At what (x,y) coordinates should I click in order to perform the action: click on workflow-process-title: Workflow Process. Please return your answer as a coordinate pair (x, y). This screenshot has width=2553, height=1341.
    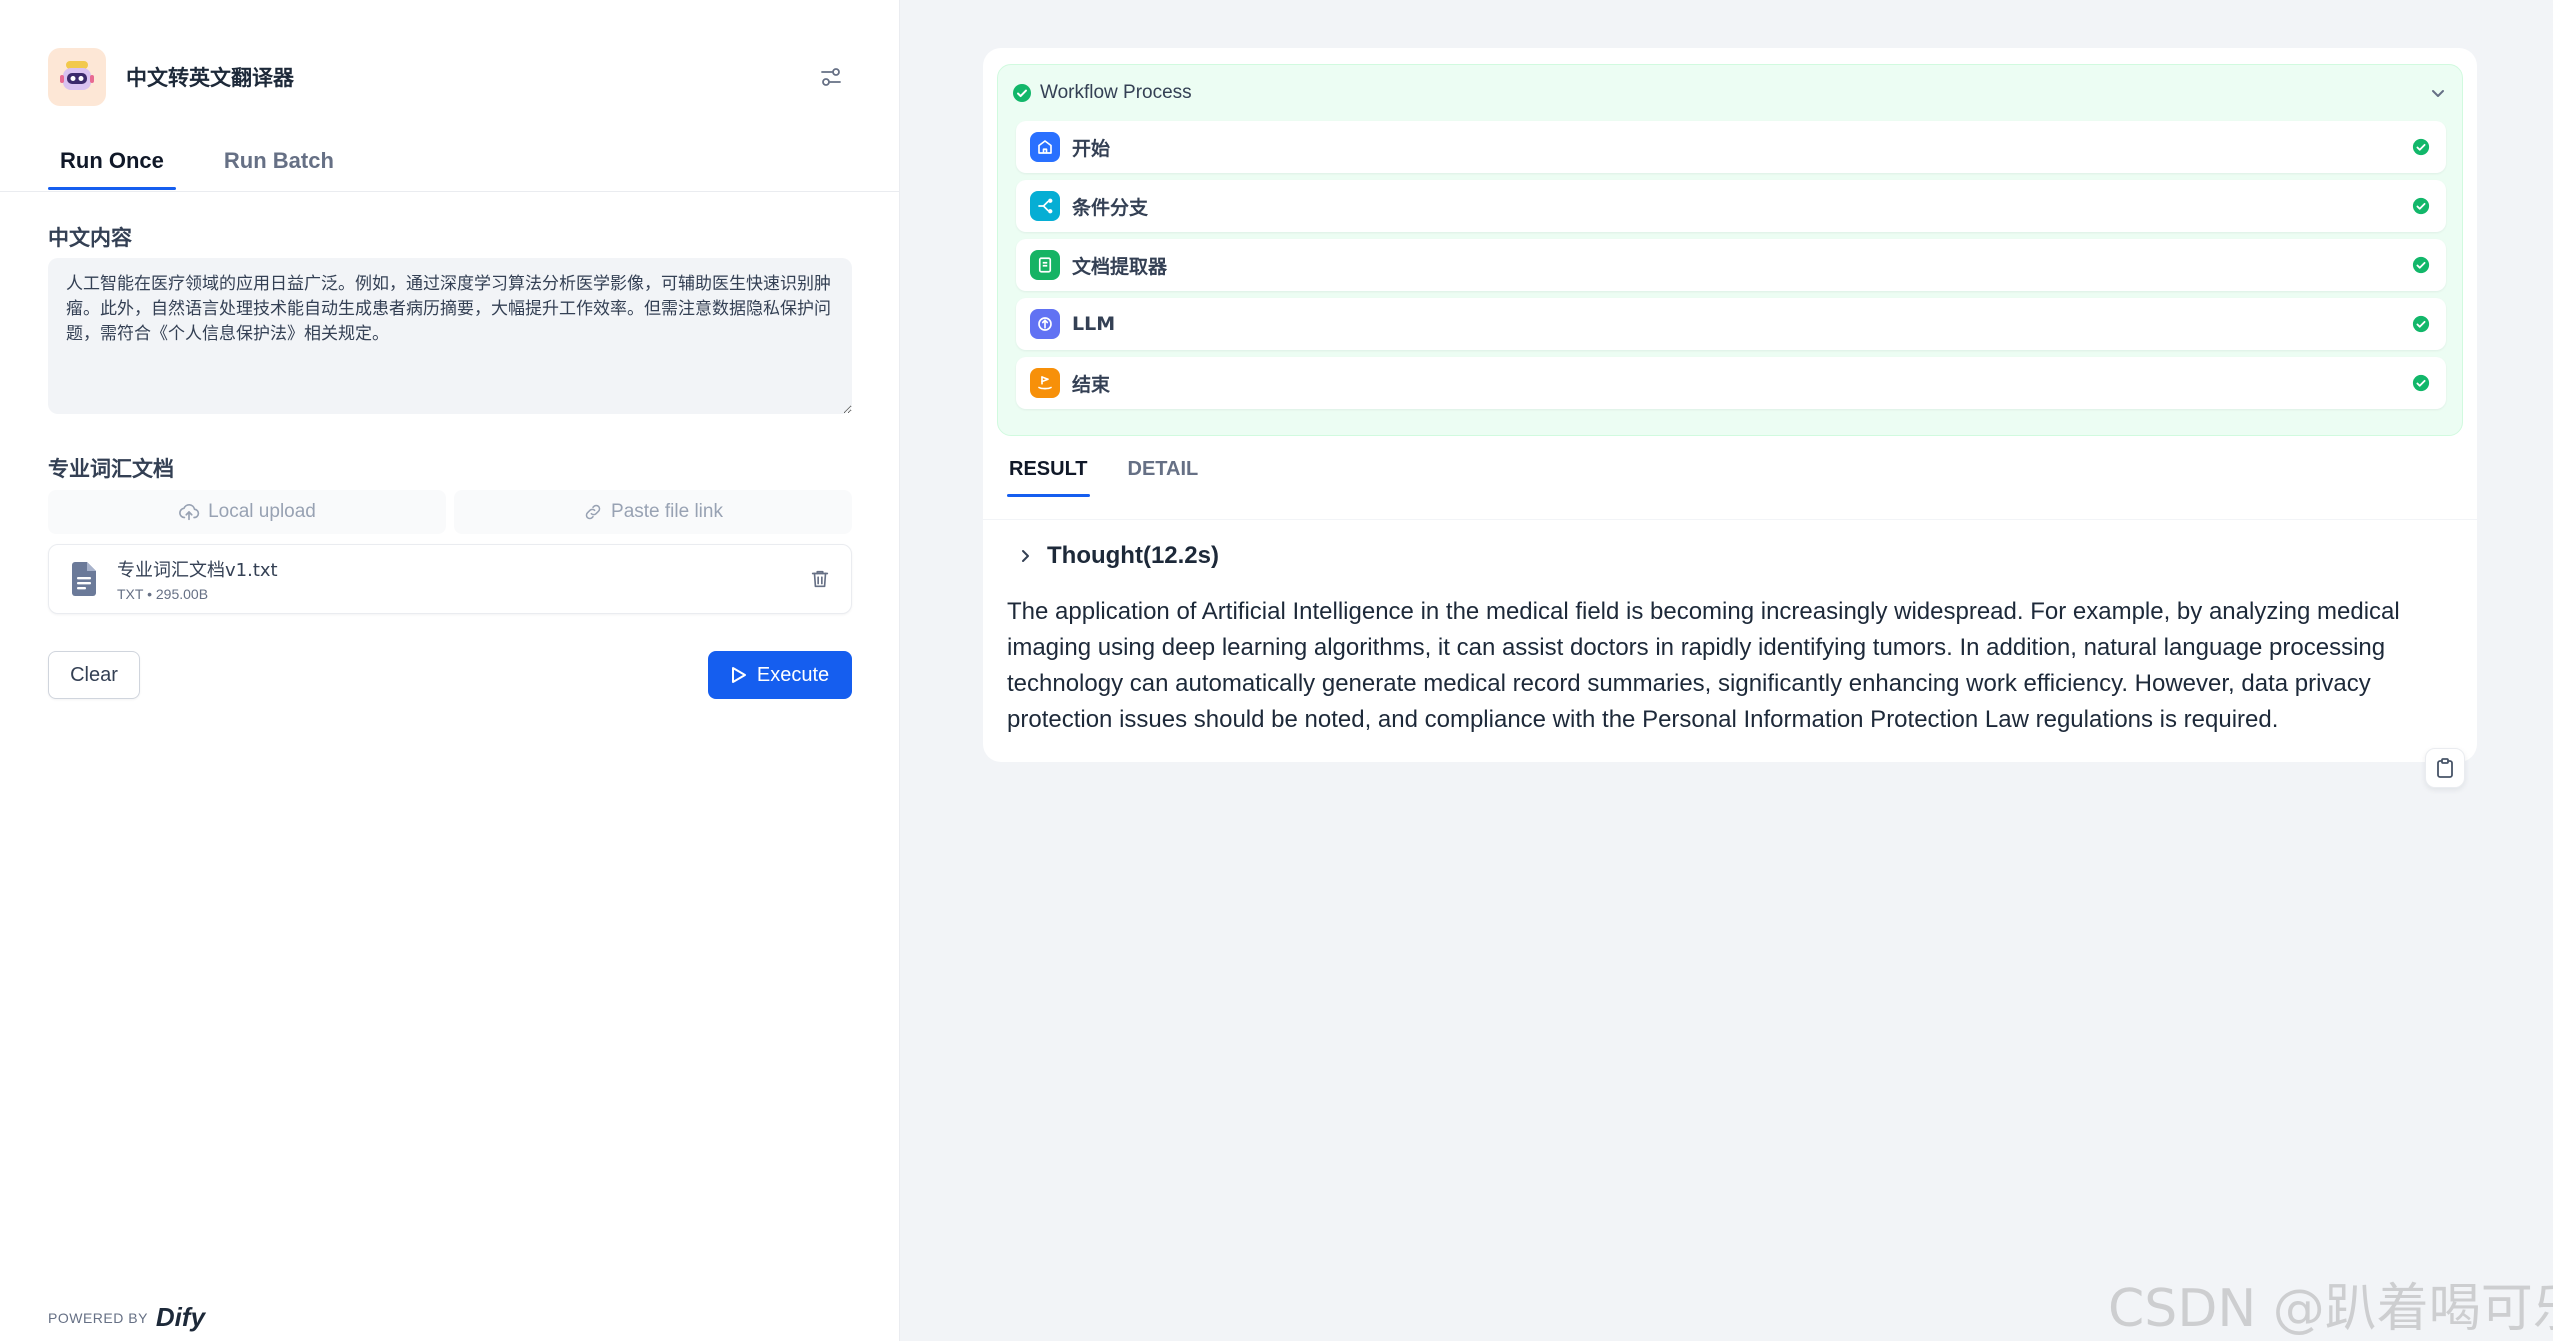
    Looking at the image, I should click on (1116, 92).